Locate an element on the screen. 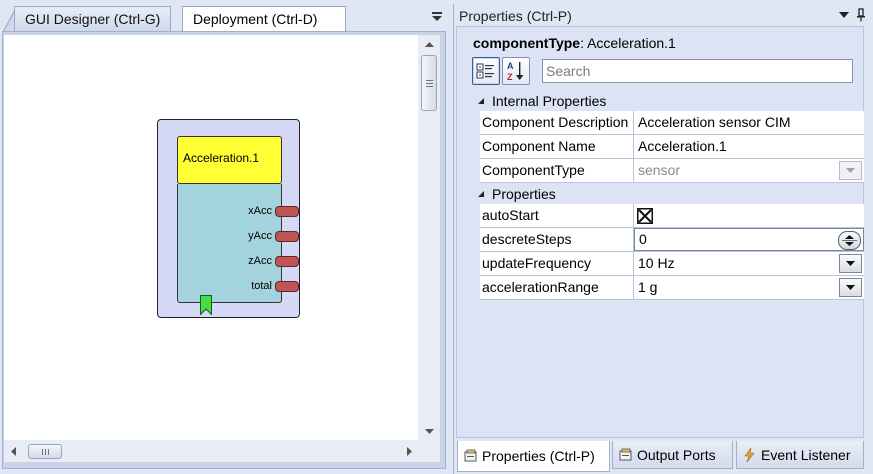  spinner-buttons is located at coordinates (849, 240).